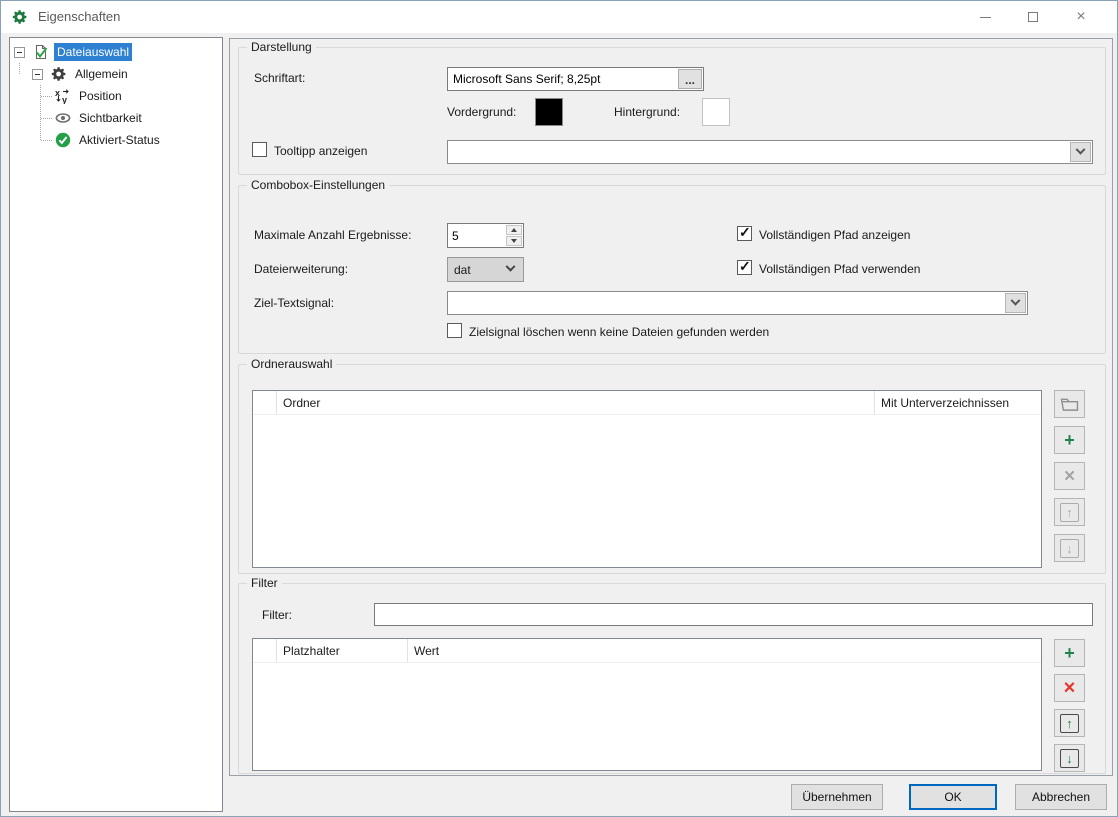 Image resolution: width=1118 pixels, height=817 pixels. What do you see at coordinates (321, 151) in the screenshot?
I see `tooltip-checkbox-label: Tooltipp anzeigen` at bounding box center [321, 151].